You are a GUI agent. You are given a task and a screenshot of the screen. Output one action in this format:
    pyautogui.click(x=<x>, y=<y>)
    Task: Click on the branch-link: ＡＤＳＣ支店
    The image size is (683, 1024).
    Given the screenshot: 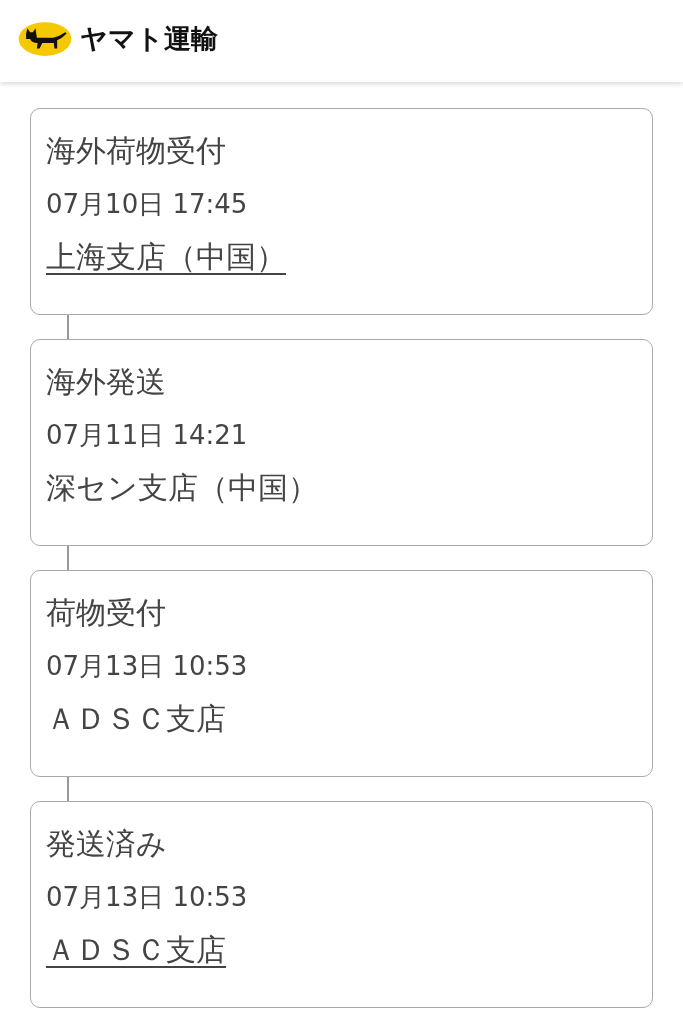 What is the action you would take?
    pyautogui.click(x=136, y=949)
    